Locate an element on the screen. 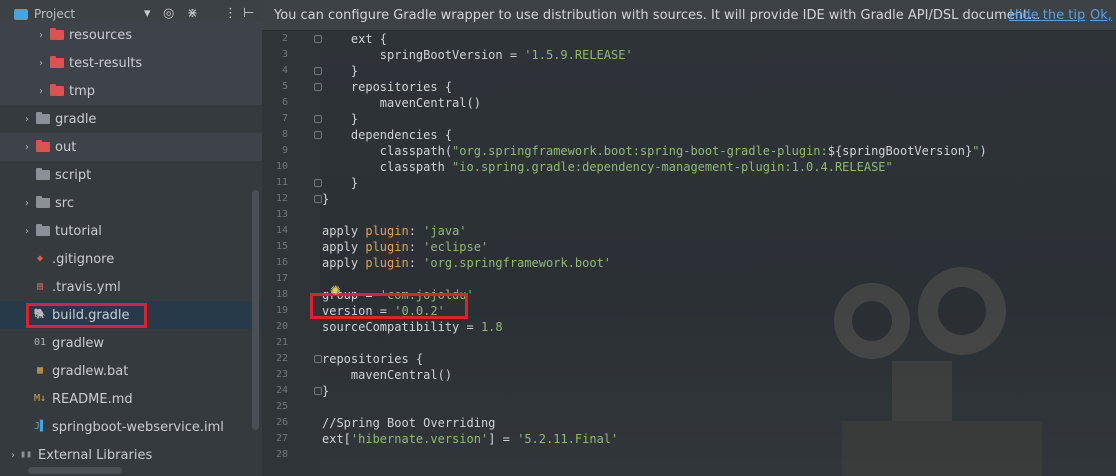  tree-item: 01 gradlew is located at coordinates (136, 343).